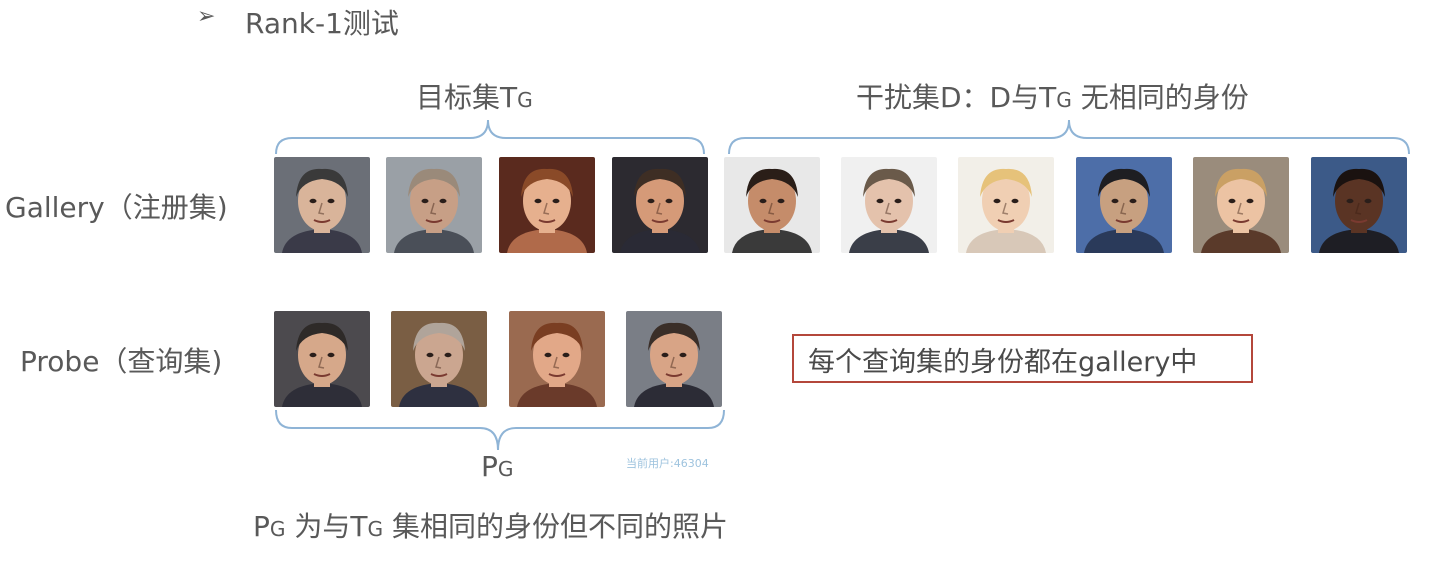 This screenshot has width=1446, height=570. I want to click on identity-note-box: 每个查询集的身份都在gallery中, so click(1022, 358).